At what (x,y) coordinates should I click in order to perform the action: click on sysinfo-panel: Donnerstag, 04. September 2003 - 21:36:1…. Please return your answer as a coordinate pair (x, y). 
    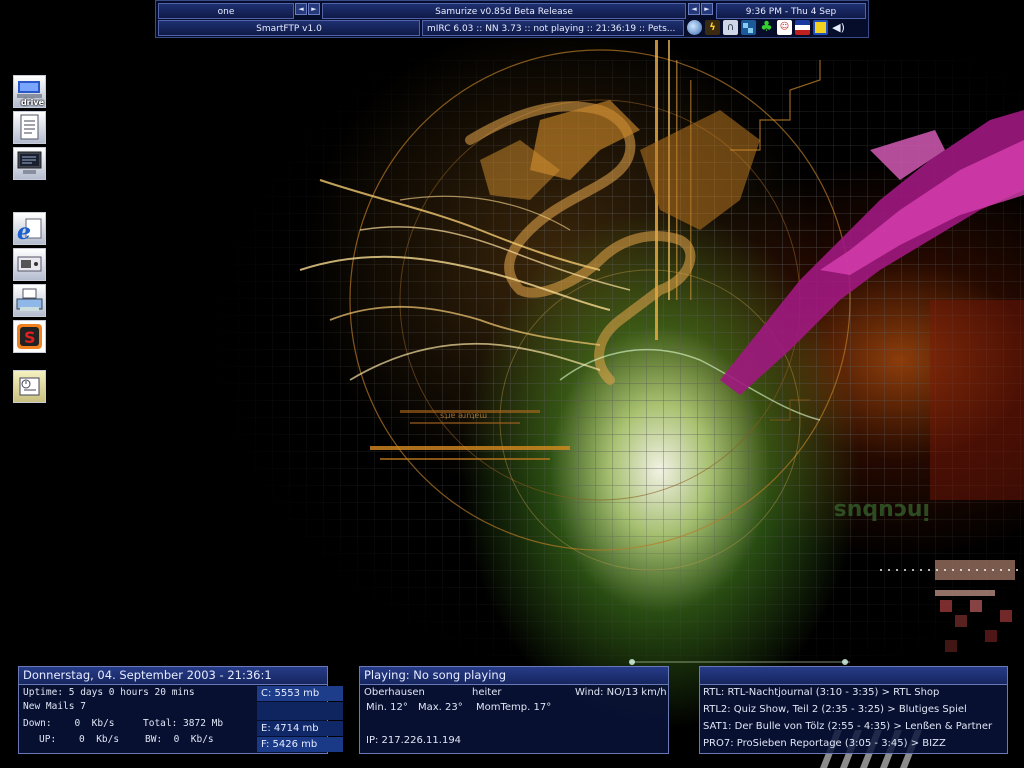
    Looking at the image, I should click on (180, 710).